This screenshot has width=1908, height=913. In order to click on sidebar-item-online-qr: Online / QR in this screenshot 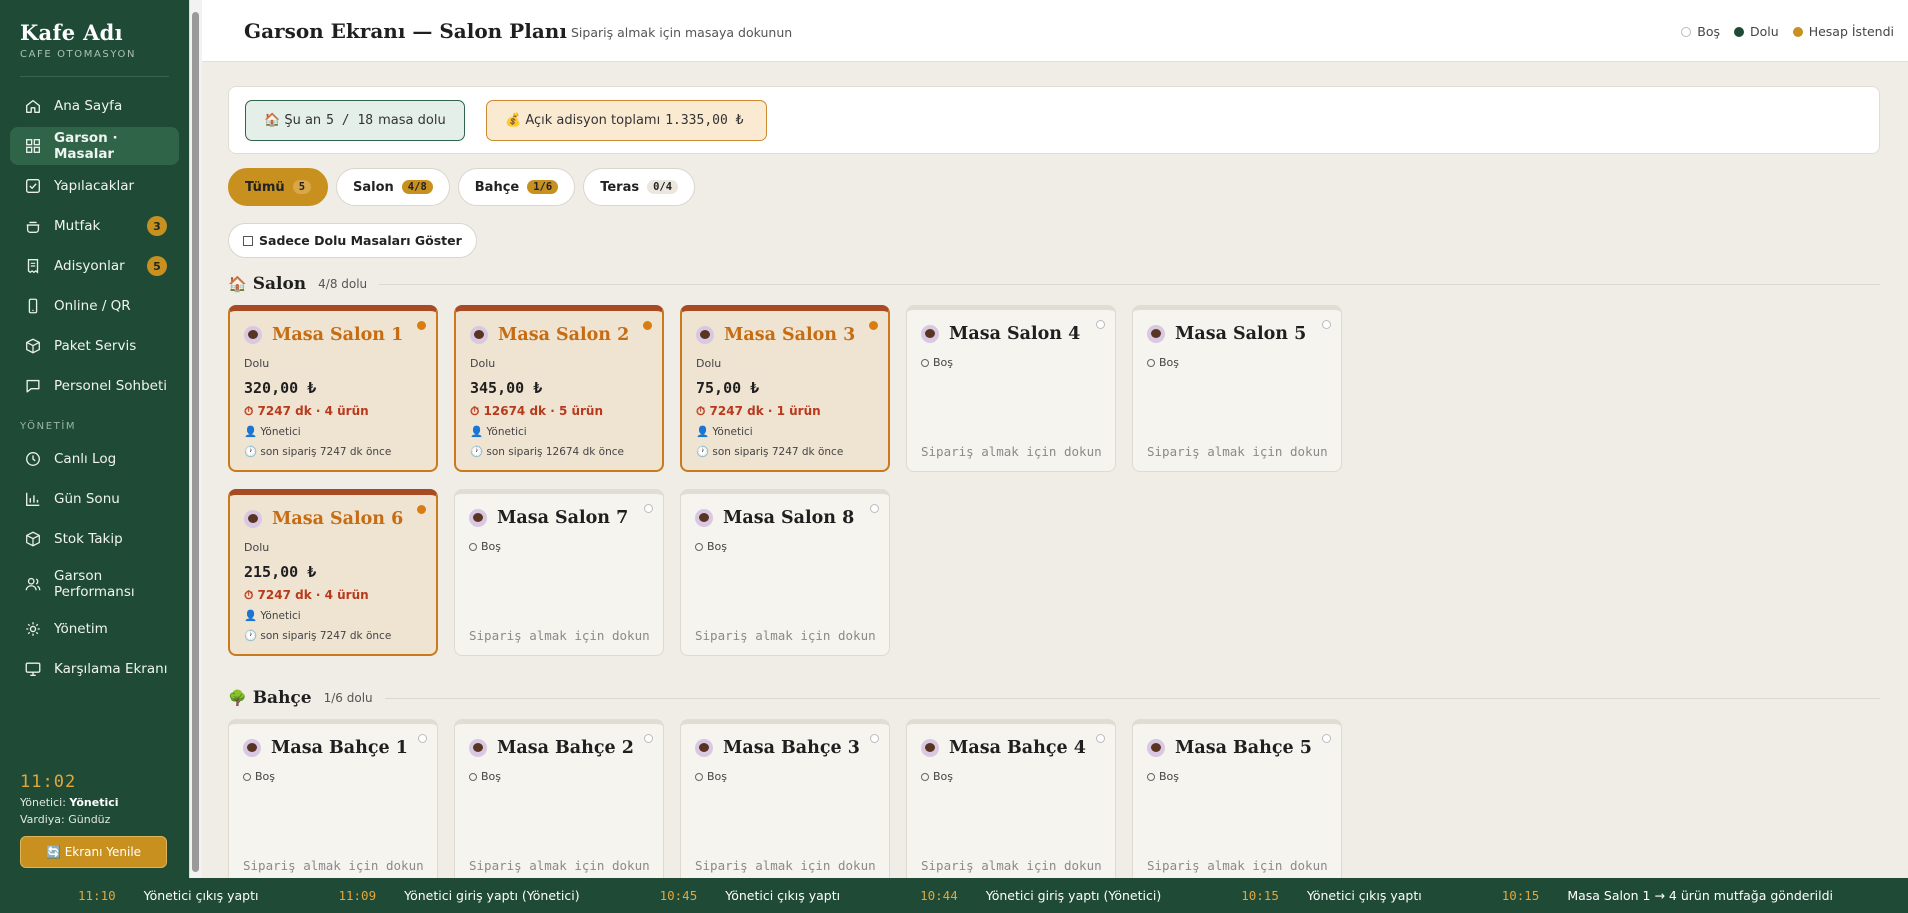, I will do `click(94, 306)`.